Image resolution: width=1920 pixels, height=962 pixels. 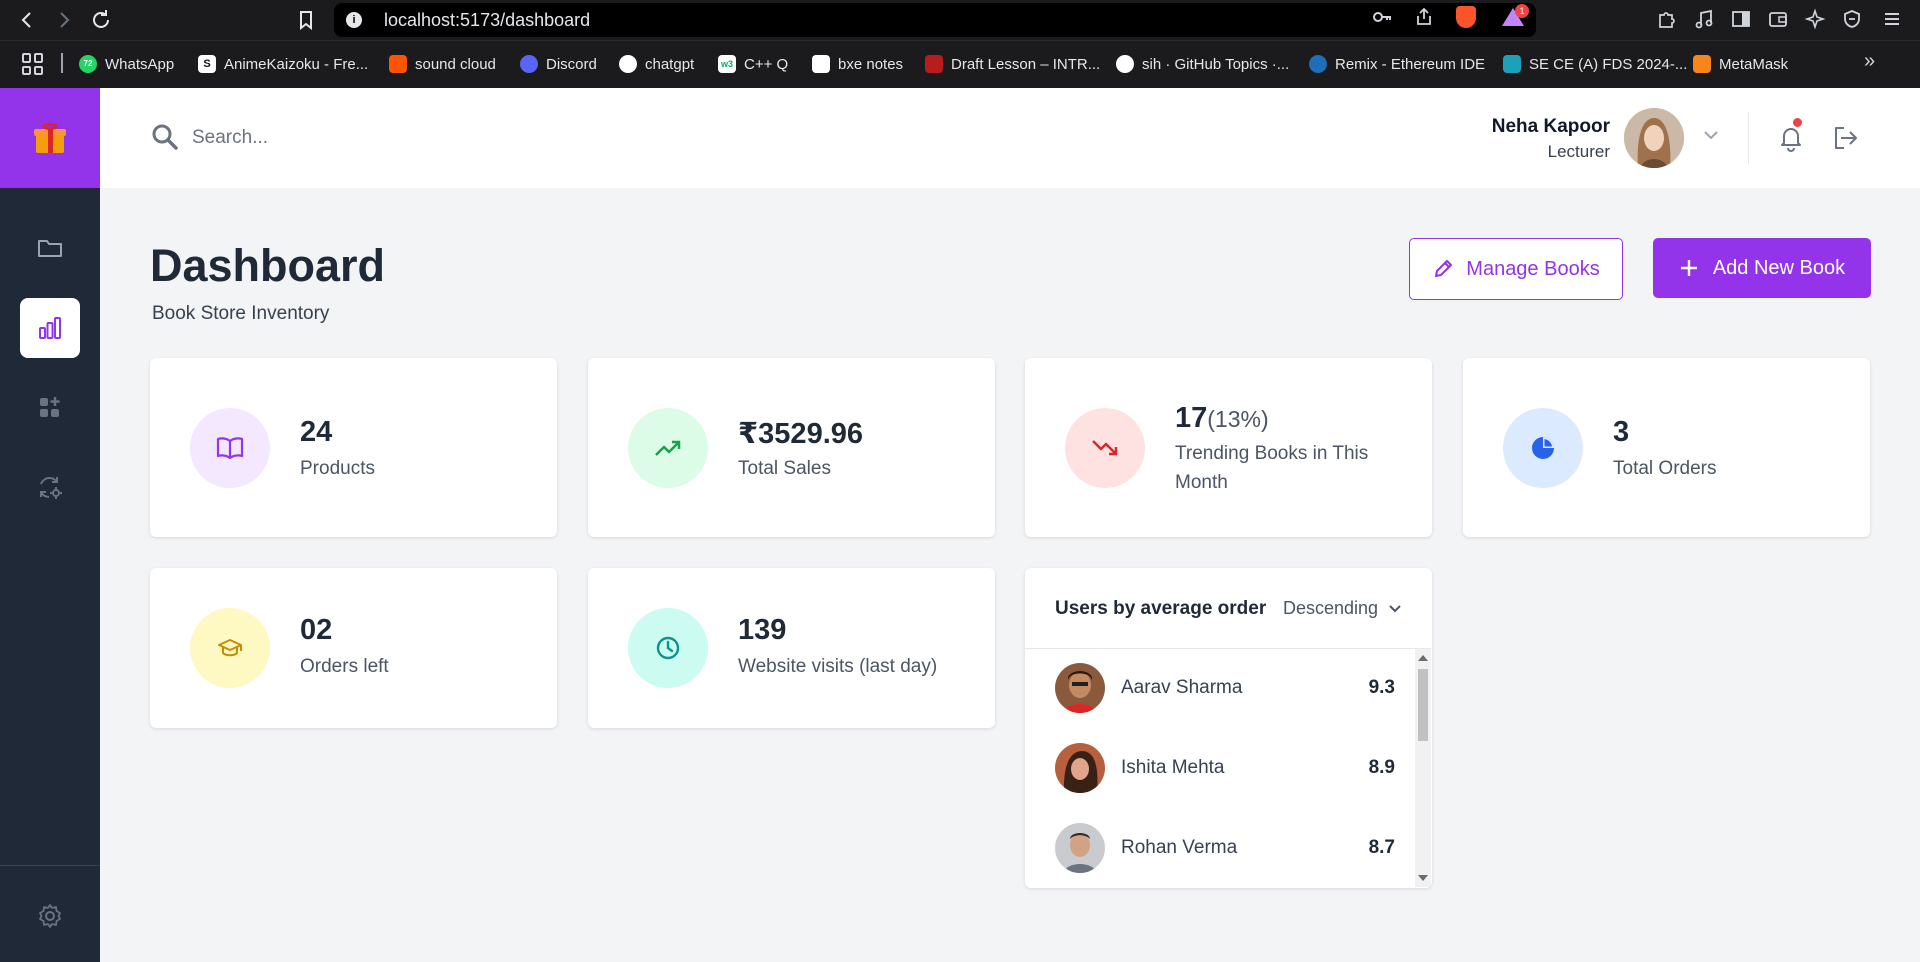 I want to click on stat-value: 139, so click(x=762, y=630).